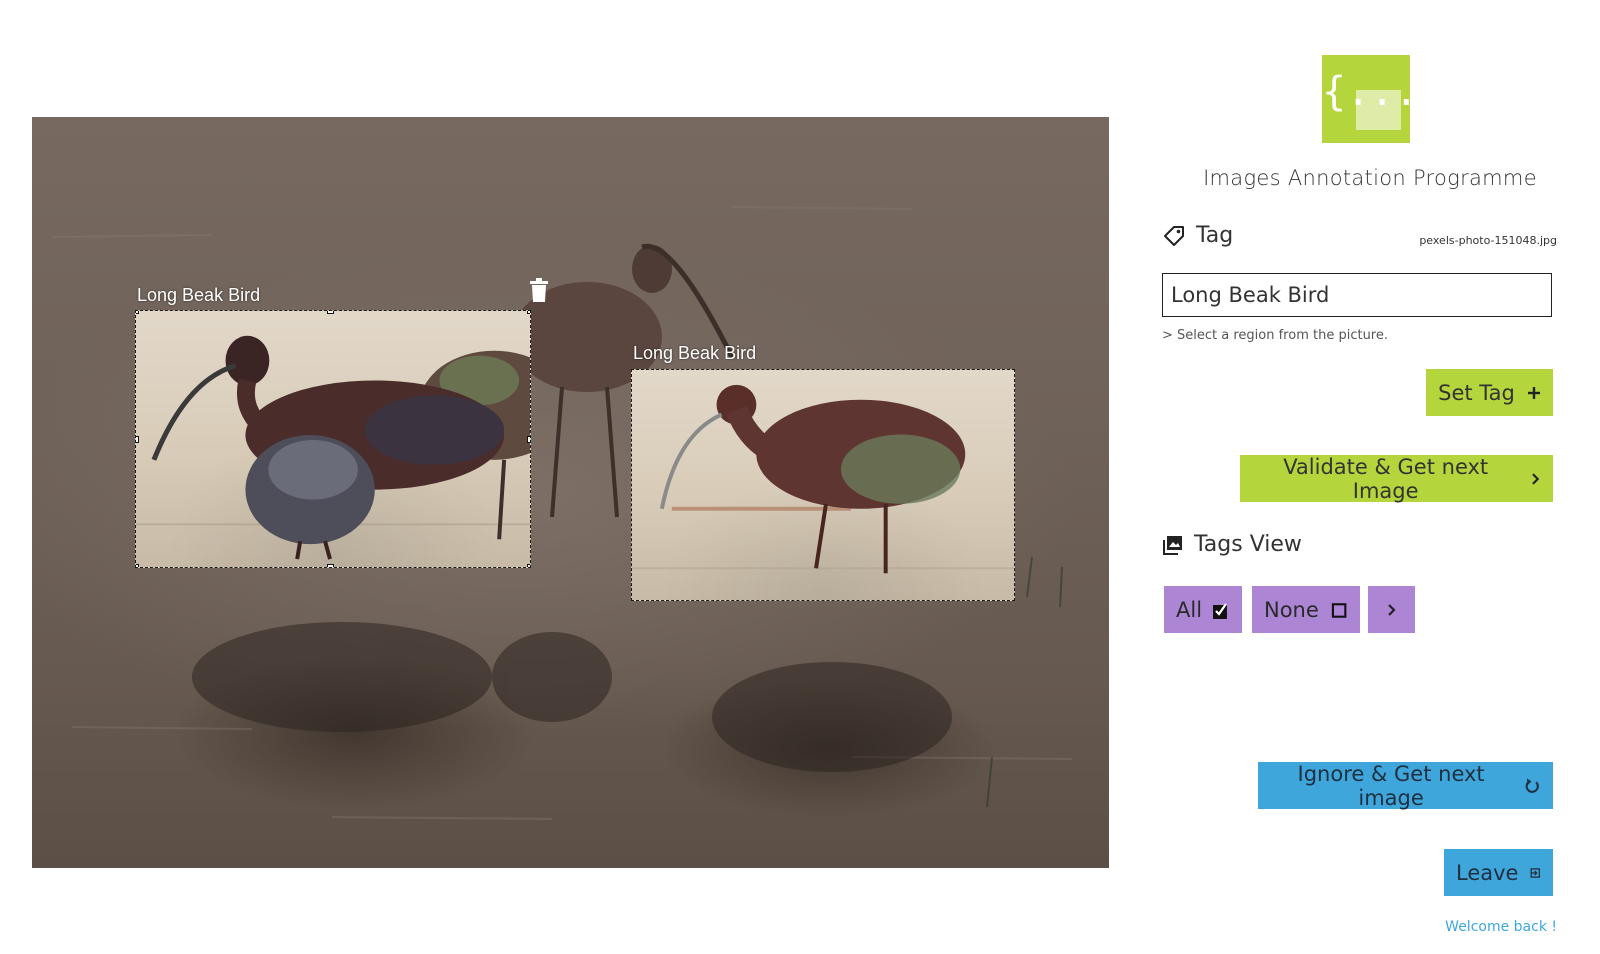 The height and width of the screenshot is (954, 1600). Describe the element at coordinates (1248, 544) in the screenshot. I see `tags-view-label: Tags View` at that location.